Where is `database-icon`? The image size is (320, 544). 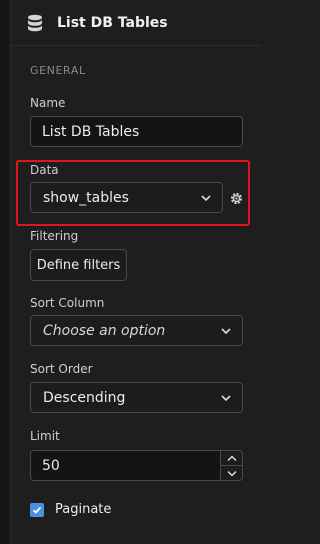
database-icon is located at coordinates (35, 23).